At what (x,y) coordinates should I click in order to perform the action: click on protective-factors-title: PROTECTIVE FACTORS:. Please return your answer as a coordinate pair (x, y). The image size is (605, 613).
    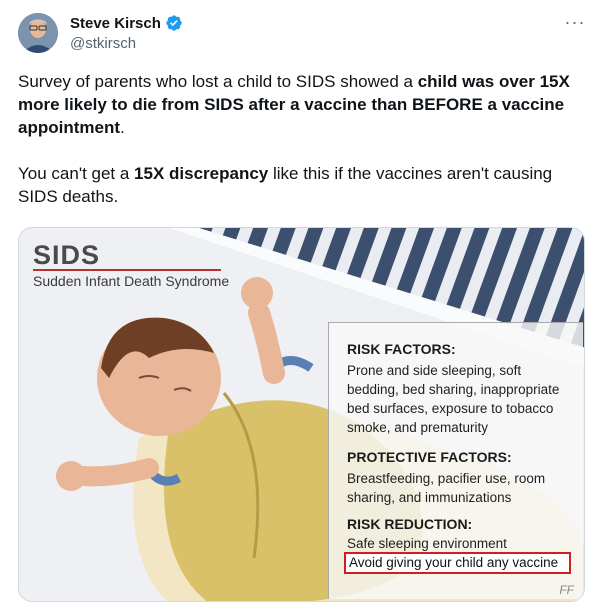
    Looking at the image, I should click on (429, 457).